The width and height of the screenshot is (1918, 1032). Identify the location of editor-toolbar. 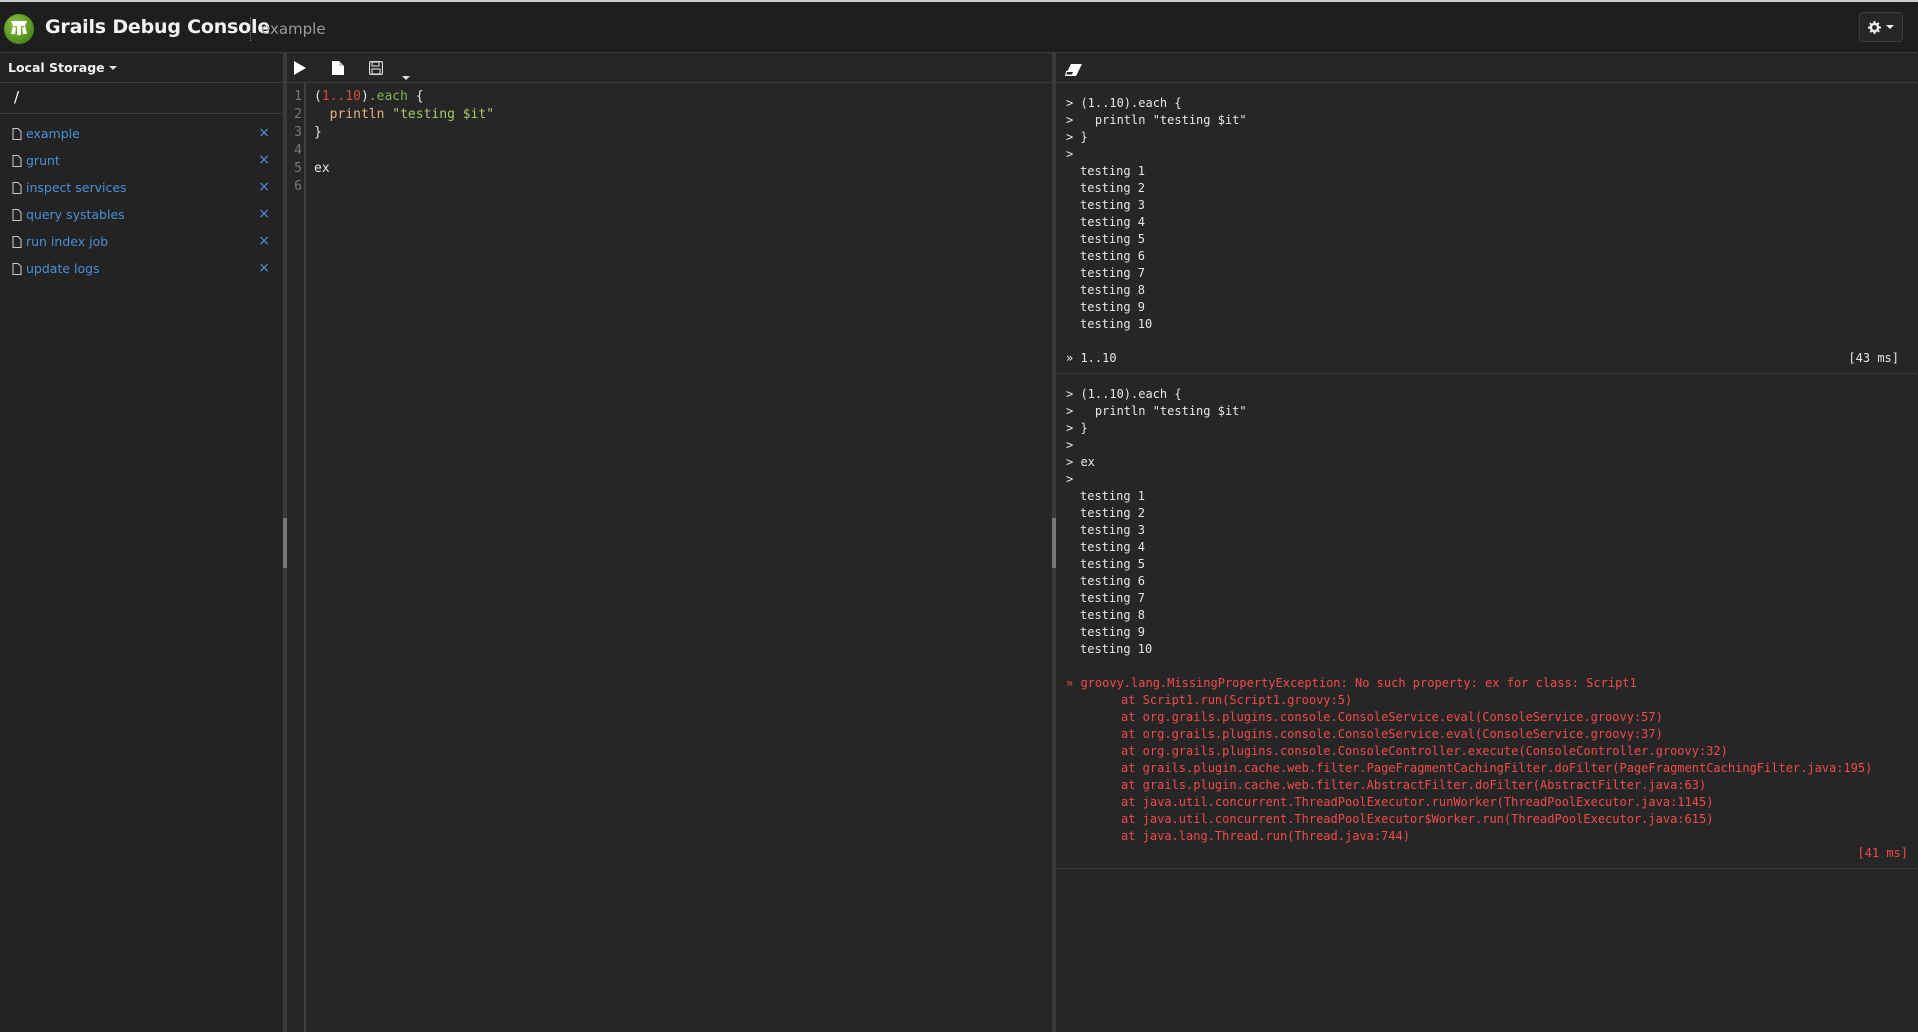
(669, 68).